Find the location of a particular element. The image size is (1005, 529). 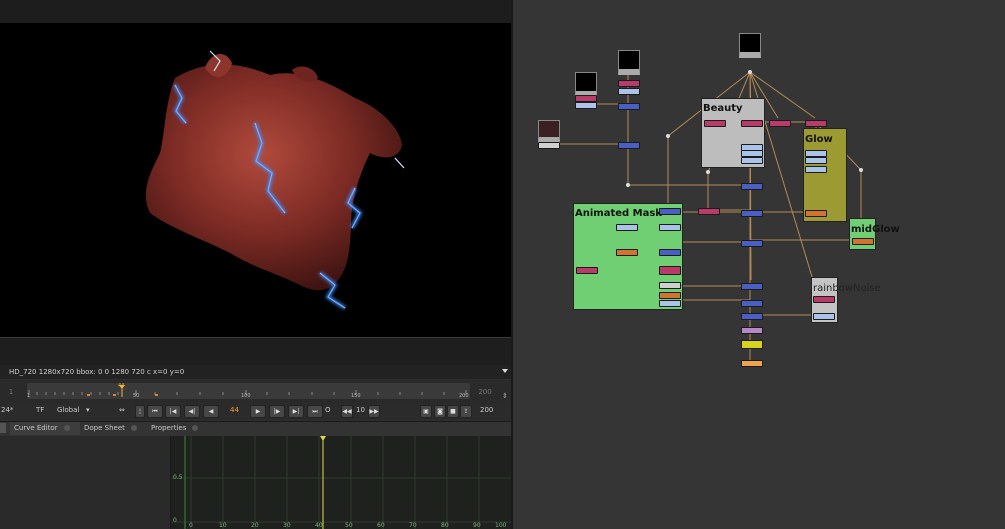

read-node is located at coordinates (549, 145).